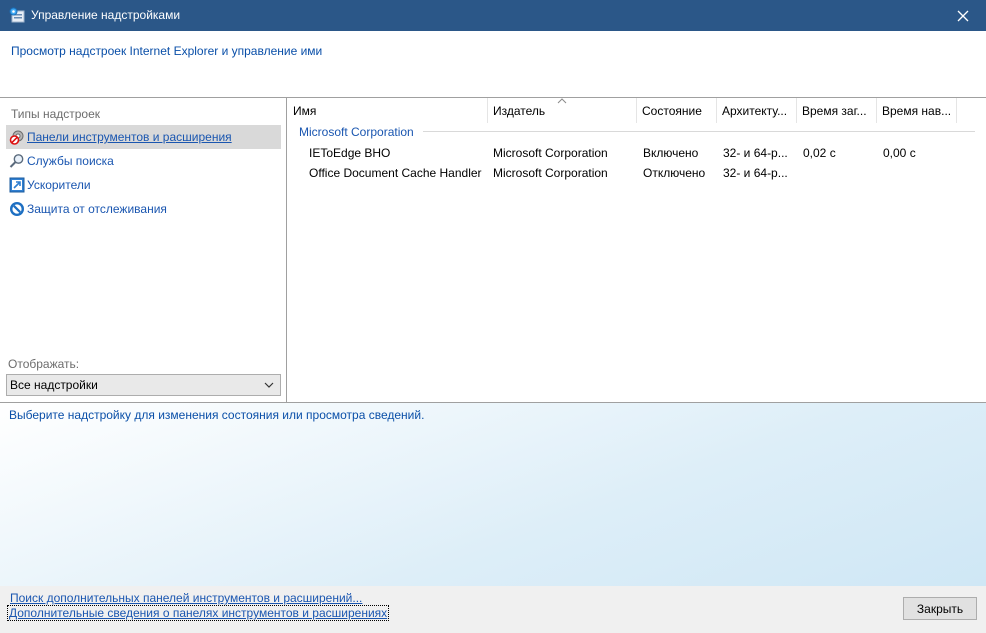 The height and width of the screenshot is (633, 986). Describe the element at coordinates (143, 161) in the screenshot. I see `addon-type-search: Службы поиска` at that location.